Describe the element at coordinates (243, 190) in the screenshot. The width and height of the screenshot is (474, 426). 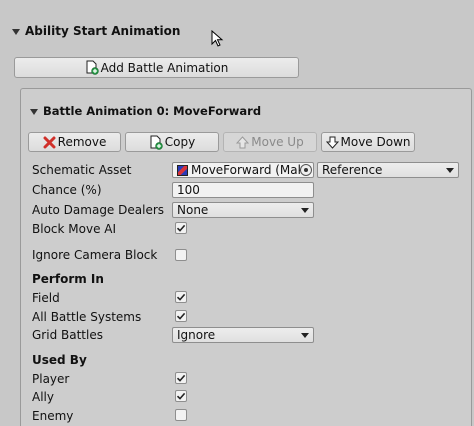
I see `chance-input: 100` at that location.